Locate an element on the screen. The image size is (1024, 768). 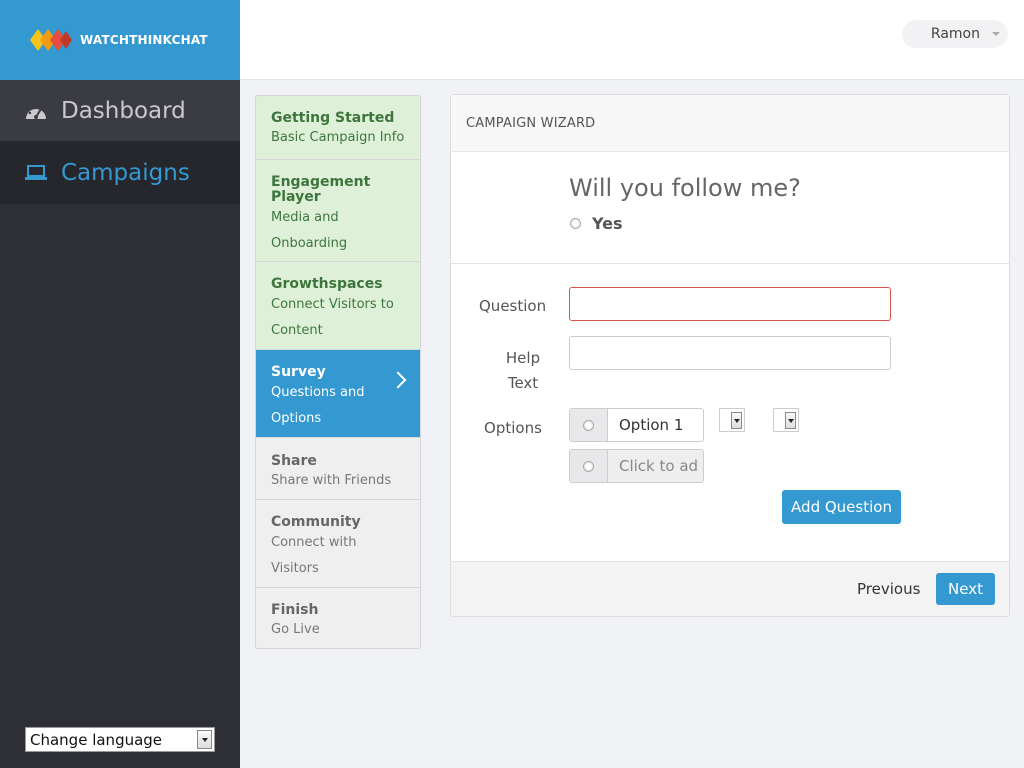
preview-option-label: Yes is located at coordinates (607, 223).